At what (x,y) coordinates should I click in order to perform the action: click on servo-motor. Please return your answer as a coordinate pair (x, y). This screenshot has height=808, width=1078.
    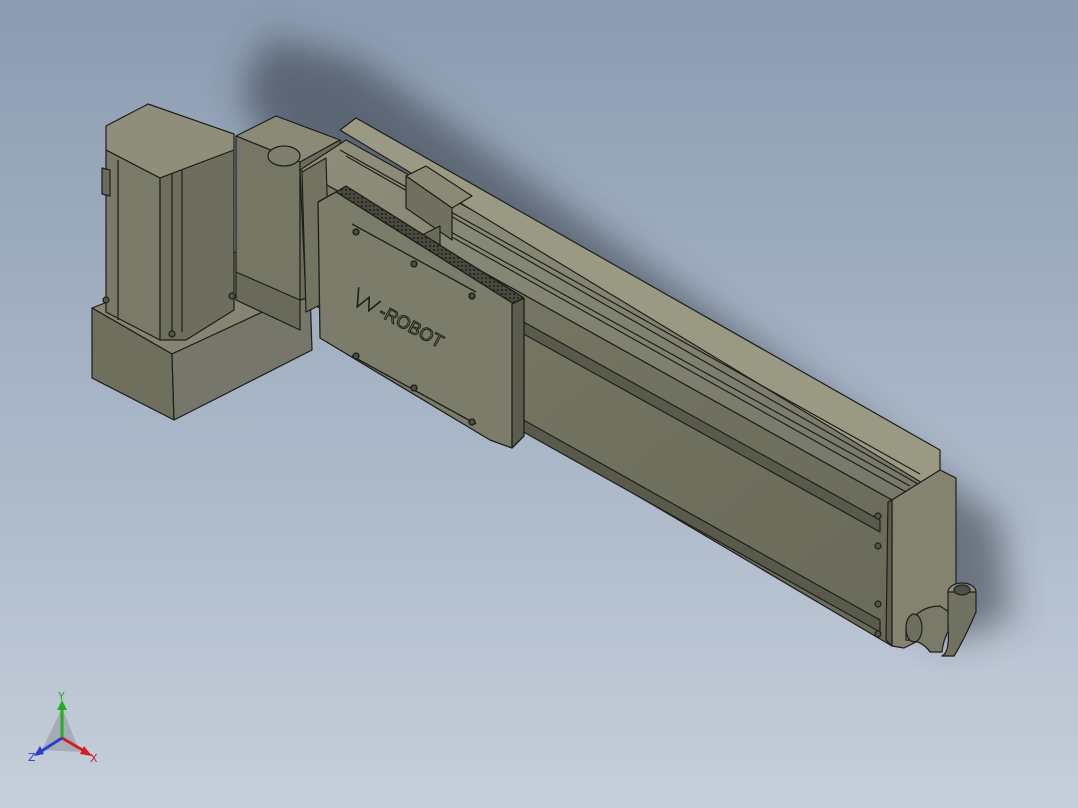
    Looking at the image, I should click on (168, 222).